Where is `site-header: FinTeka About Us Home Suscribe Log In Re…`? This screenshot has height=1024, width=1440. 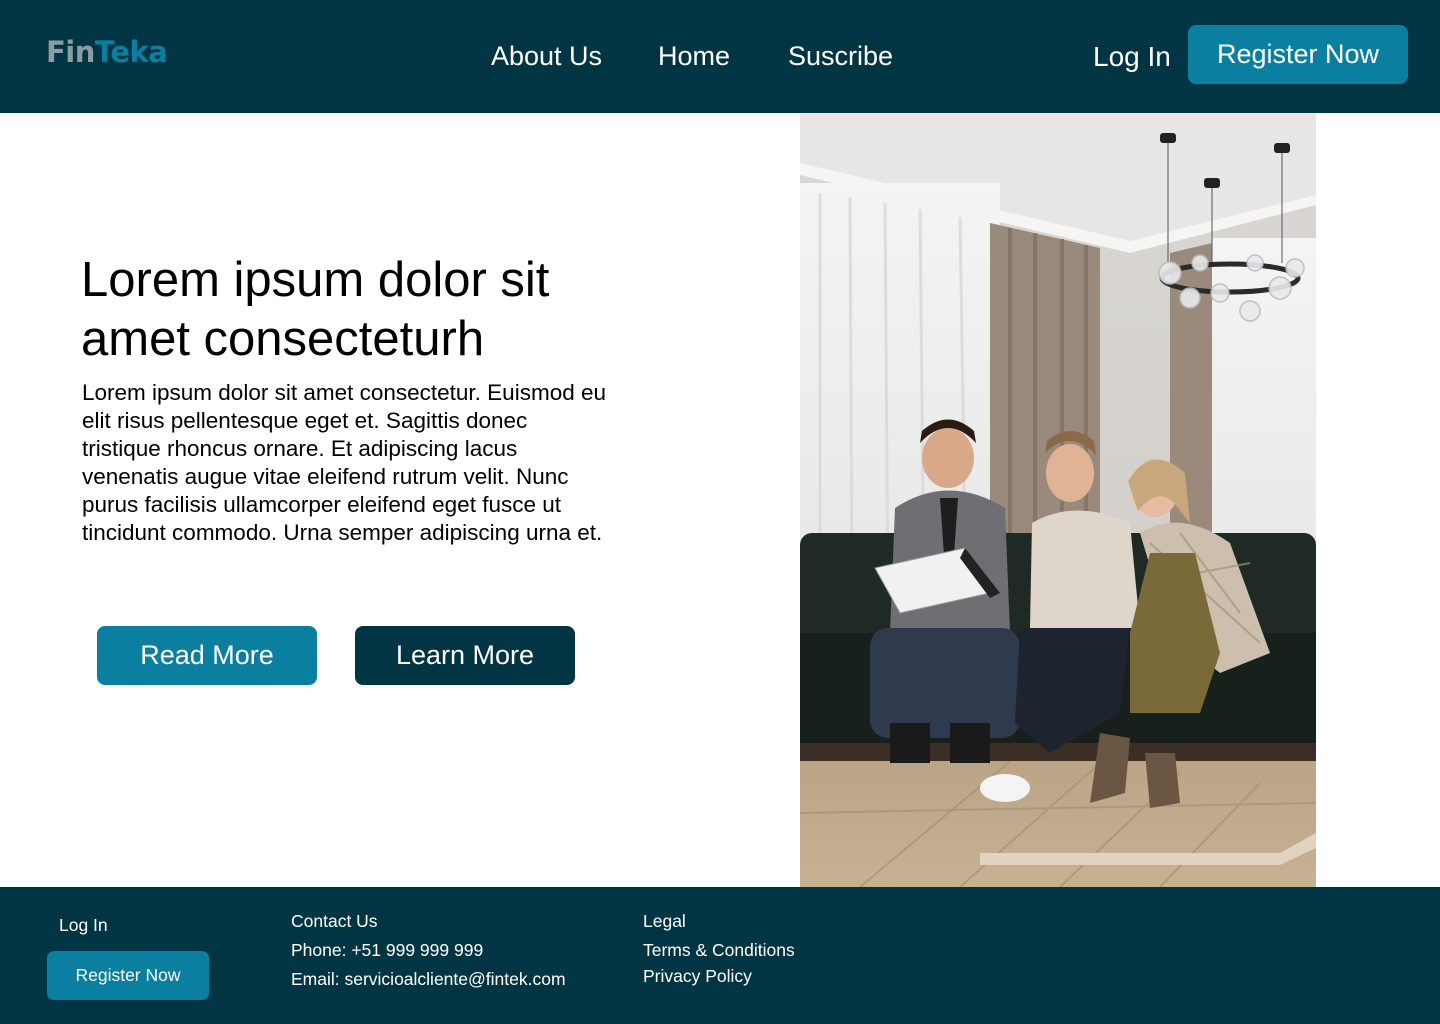
site-header: FinTeka About Us Home Suscribe Log In Re… is located at coordinates (720, 56).